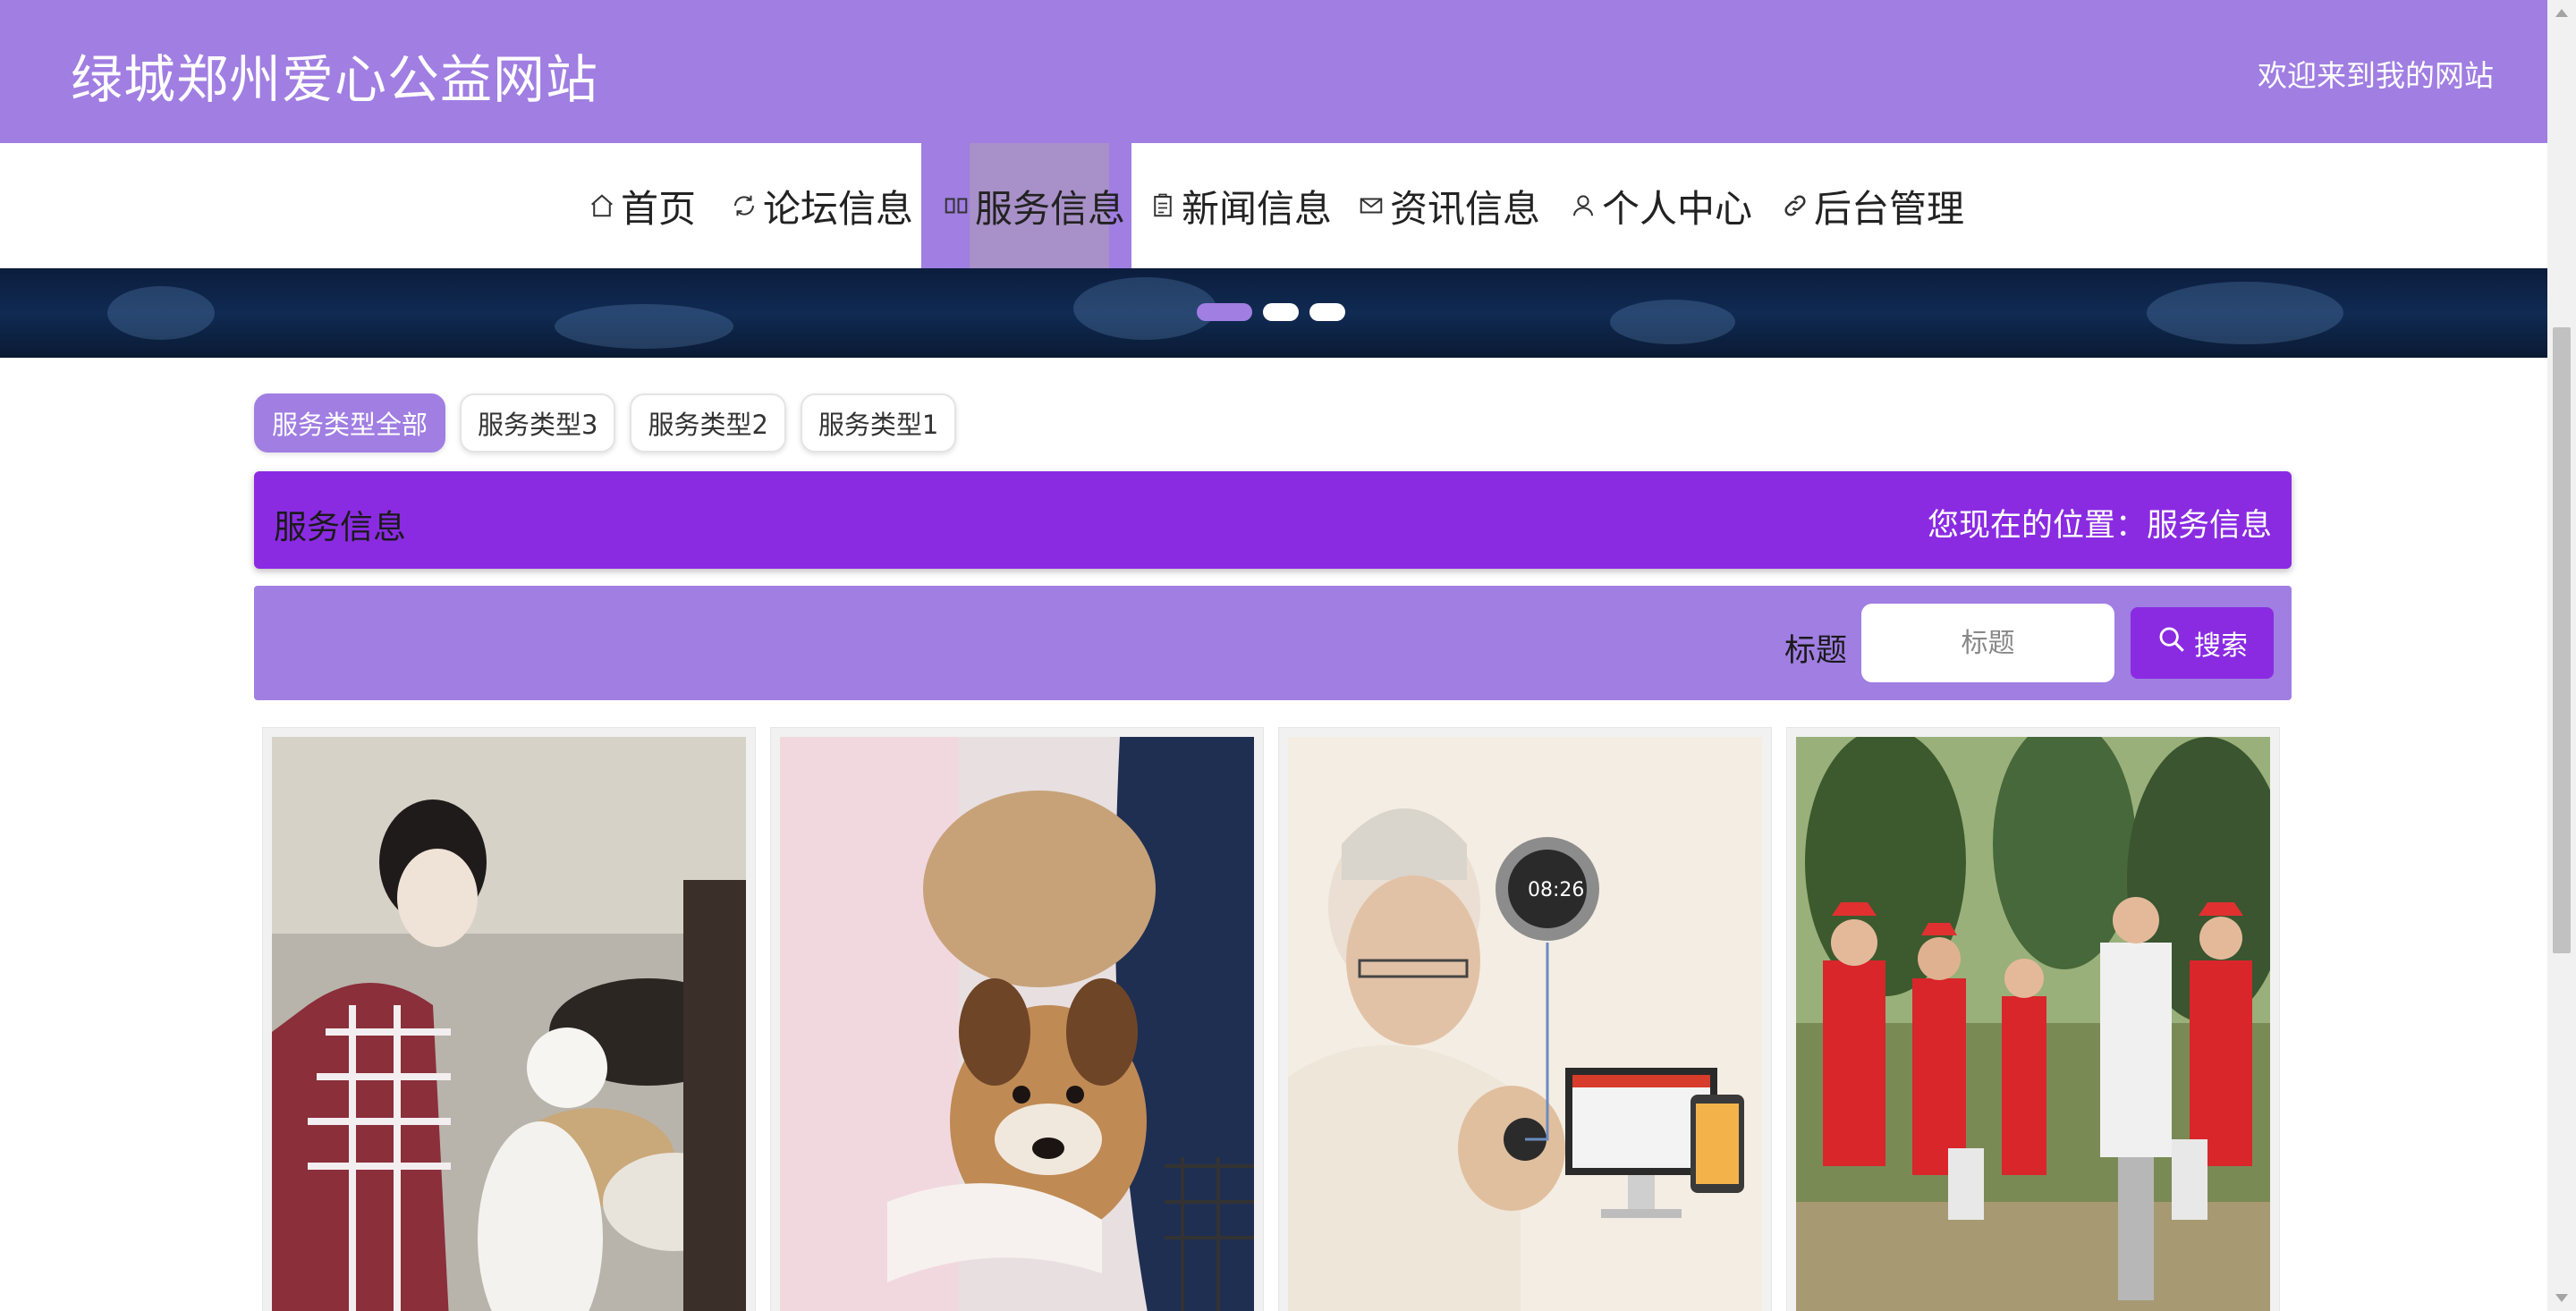  What do you see at coordinates (2561, 13) in the screenshot?
I see `scroll-up-icon` at bounding box center [2561, 13].